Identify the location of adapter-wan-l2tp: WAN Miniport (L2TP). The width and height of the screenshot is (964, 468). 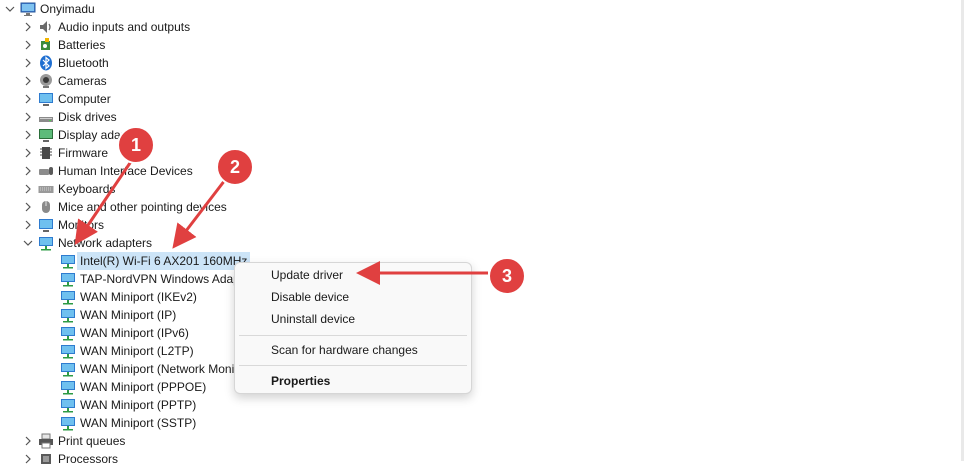
(127, 351).